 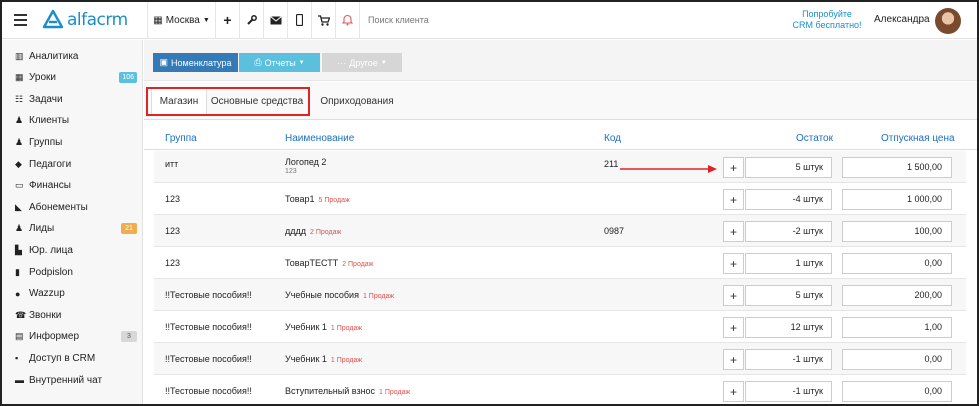 I want to click on item-name: Логопед 2, so click(x=305, y=162).